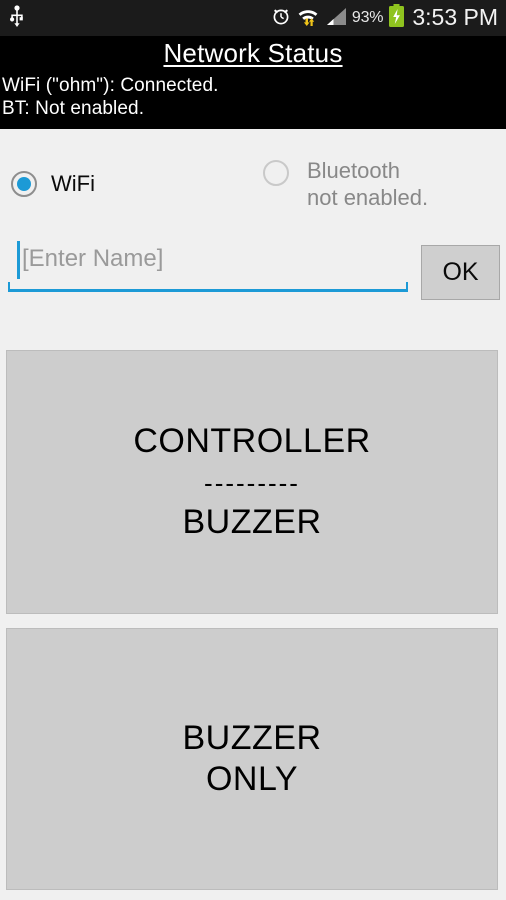 The height and width of the screenshot is (900, 506). Describe the element at coordinates (276, 173) in the screenshot. I see `radio-button-bluetooth` at that location.